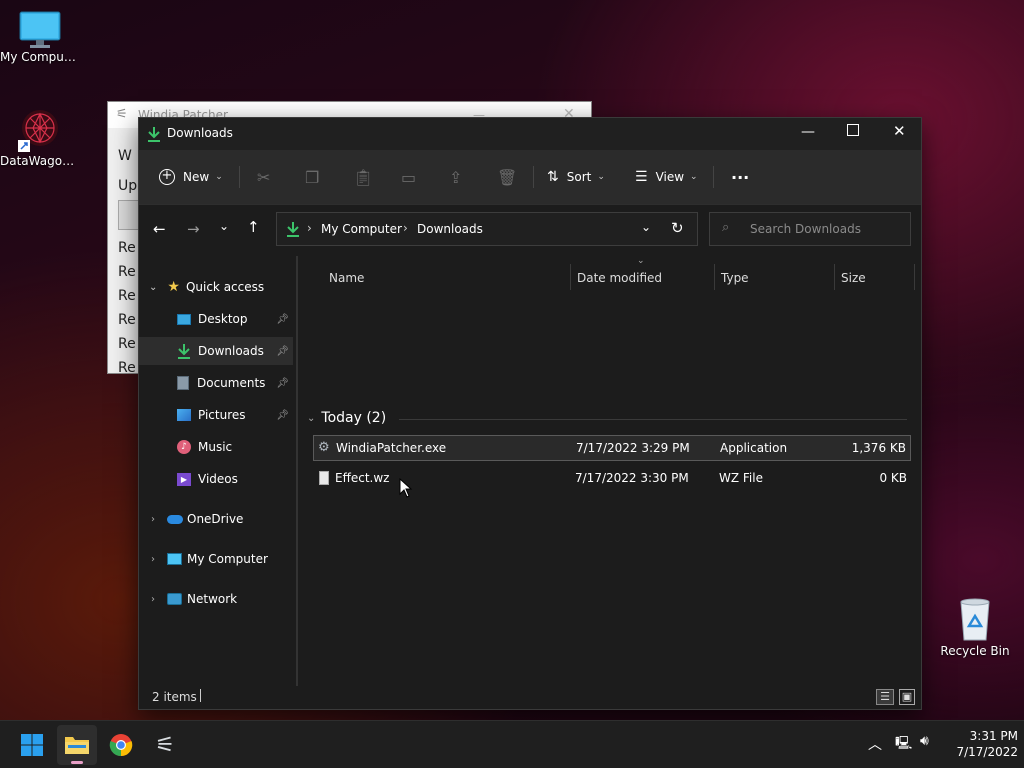 The image size is (1024, 768). I want to click on chevron-down-icon: ⌄, so click(153, 287).